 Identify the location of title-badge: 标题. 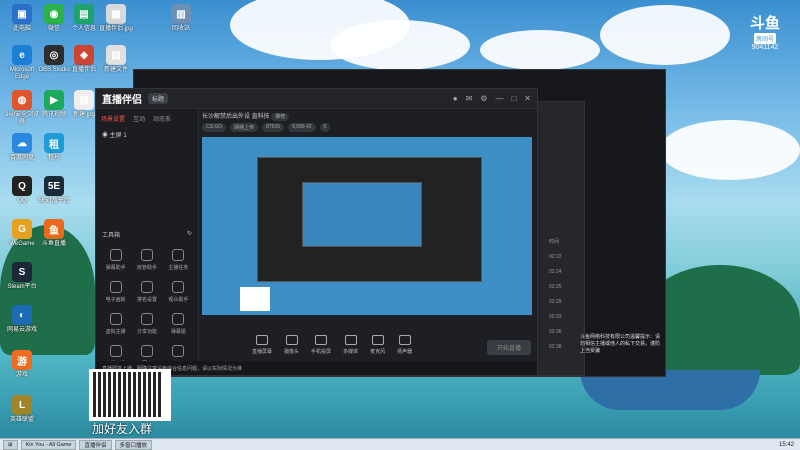
(158, 98).